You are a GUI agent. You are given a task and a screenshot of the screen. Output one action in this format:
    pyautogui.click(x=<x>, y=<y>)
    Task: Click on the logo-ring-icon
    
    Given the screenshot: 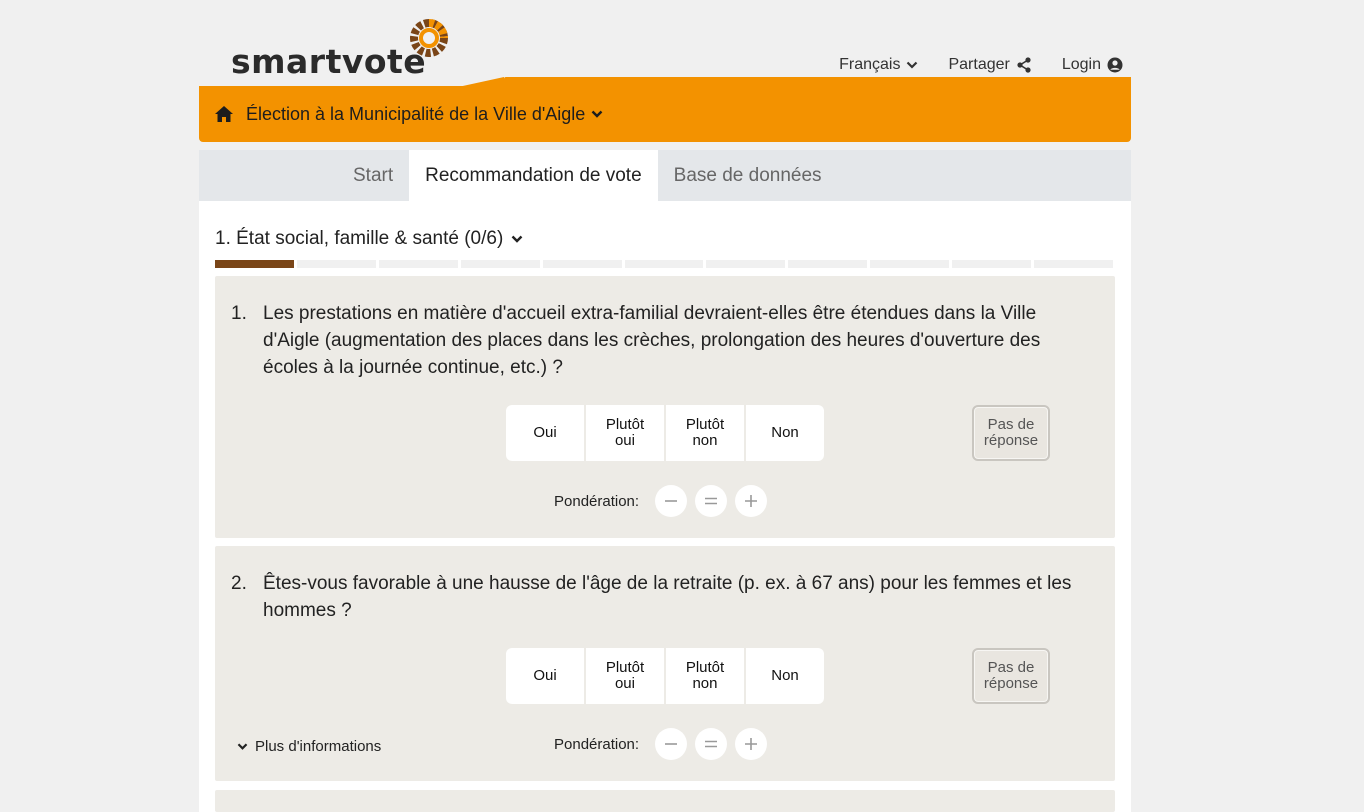 What is the action you would take?
    pyautogui.click(x=429, y=38)
    